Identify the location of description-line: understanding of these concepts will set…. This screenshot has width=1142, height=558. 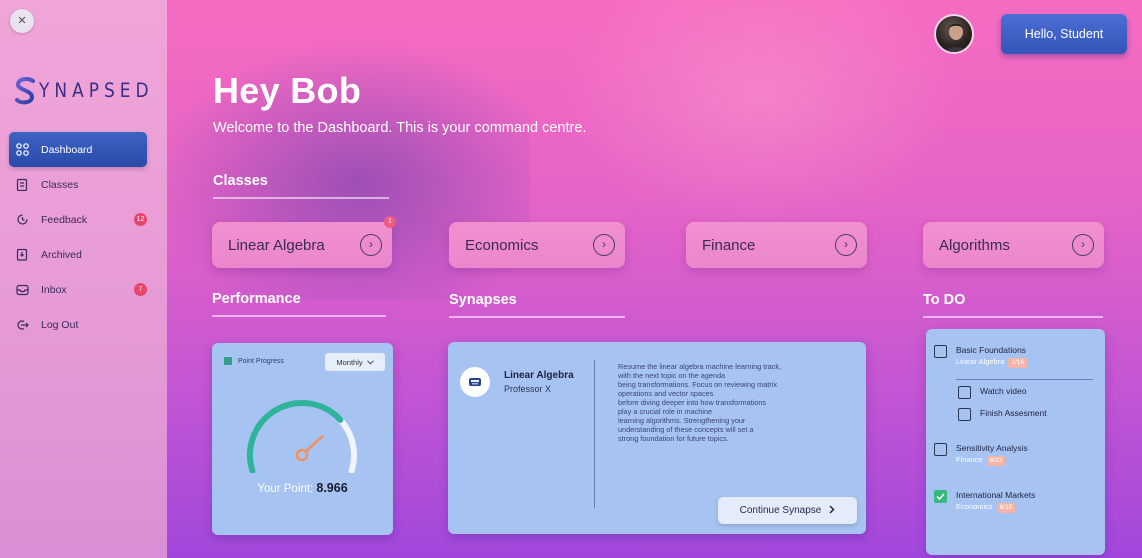
(686, 429).